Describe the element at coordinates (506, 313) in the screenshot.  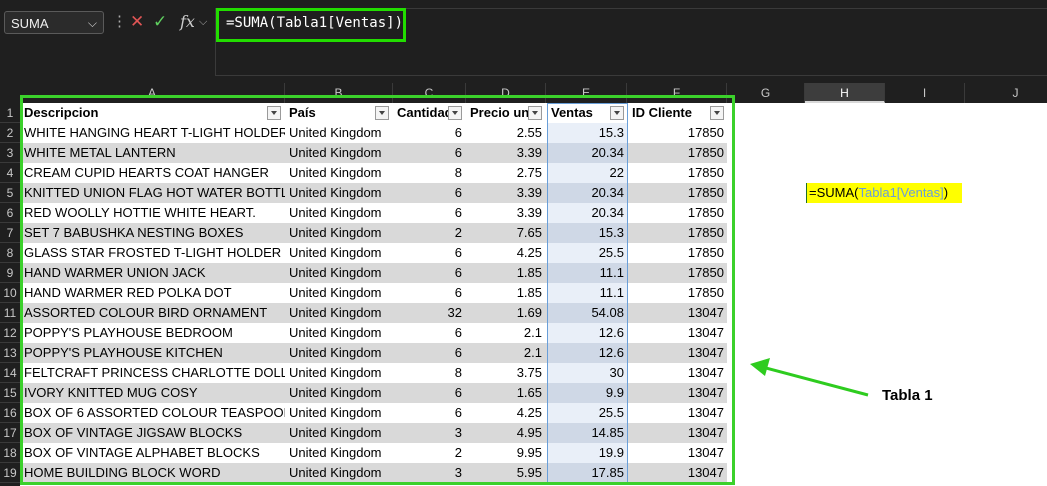
I see `table-cell: 1.69` at that location.